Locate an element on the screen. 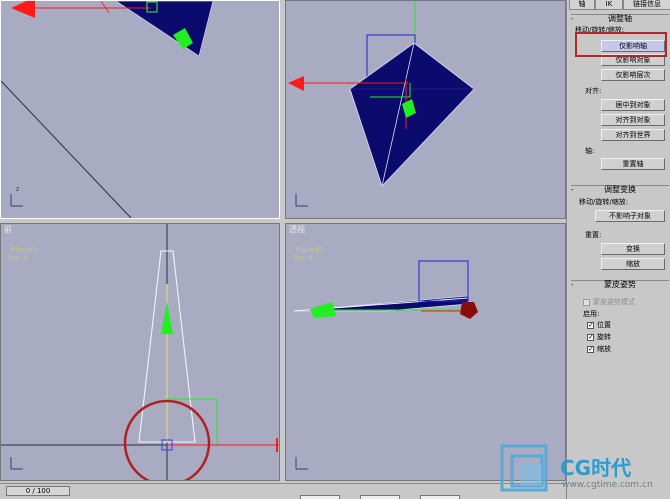  rollout-header: - 调整变换 is located at coordinates (620, 189).